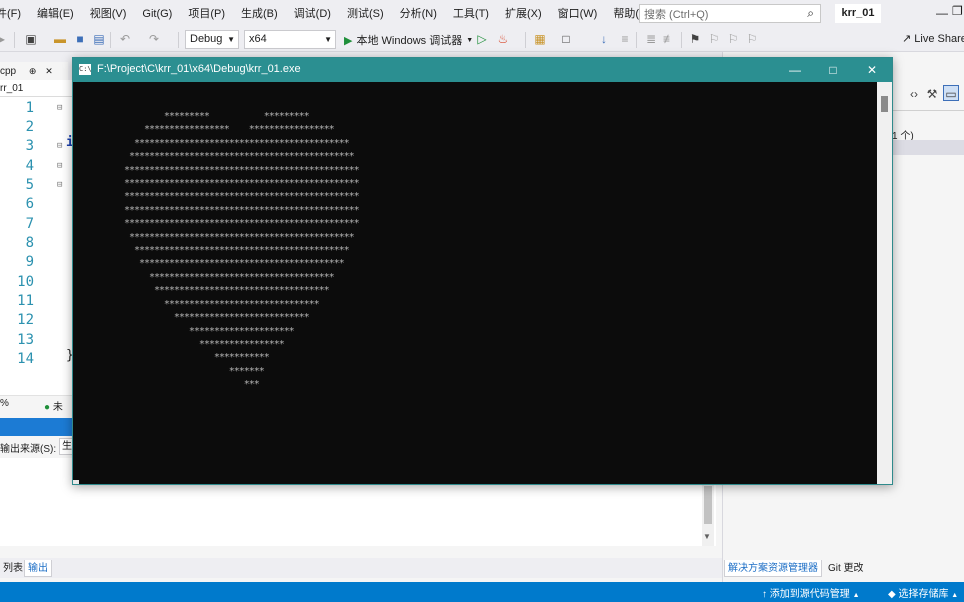  I want to click on menu-project: 项目(P), so click(206, 14).